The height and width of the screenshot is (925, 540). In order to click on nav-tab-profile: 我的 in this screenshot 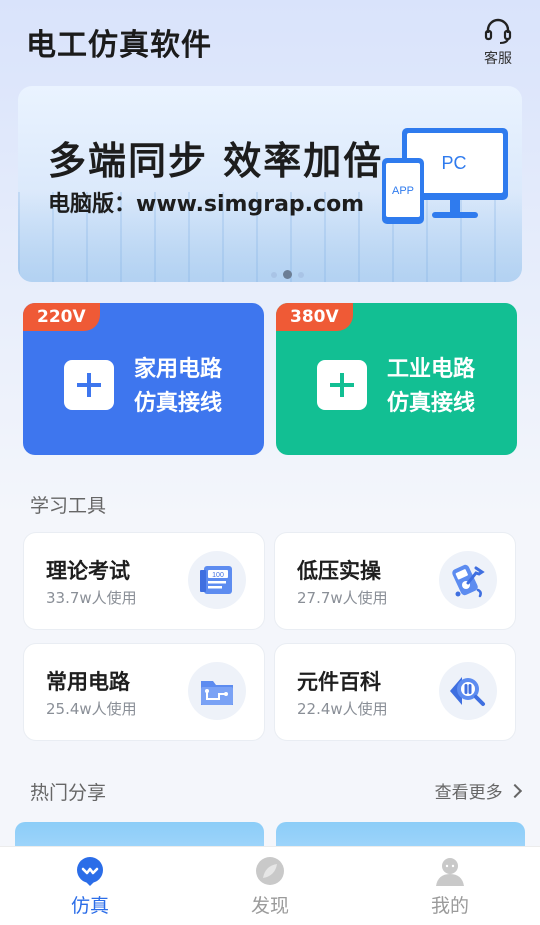, I will do `click(450, 886)`.